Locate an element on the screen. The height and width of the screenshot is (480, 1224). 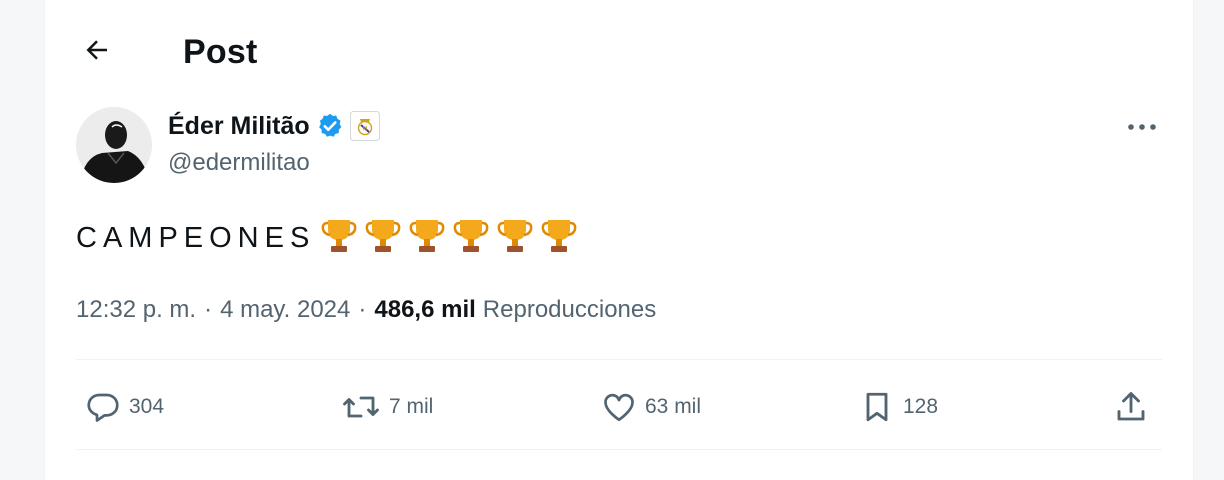
reply-count: 304 is located at coordinates (147, 406).